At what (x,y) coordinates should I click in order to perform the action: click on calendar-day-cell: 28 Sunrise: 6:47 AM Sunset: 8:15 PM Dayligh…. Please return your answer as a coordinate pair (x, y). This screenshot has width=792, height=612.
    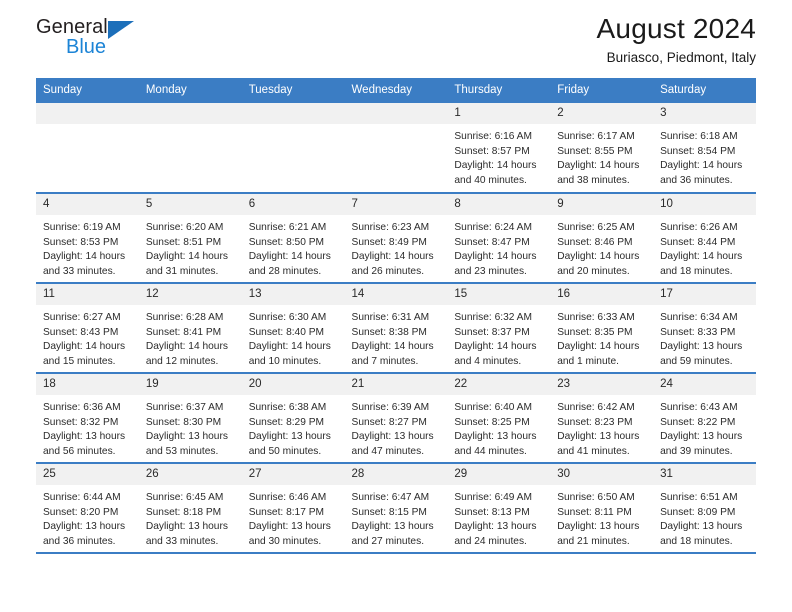
    Looking at the image, I should click on (396, 508).